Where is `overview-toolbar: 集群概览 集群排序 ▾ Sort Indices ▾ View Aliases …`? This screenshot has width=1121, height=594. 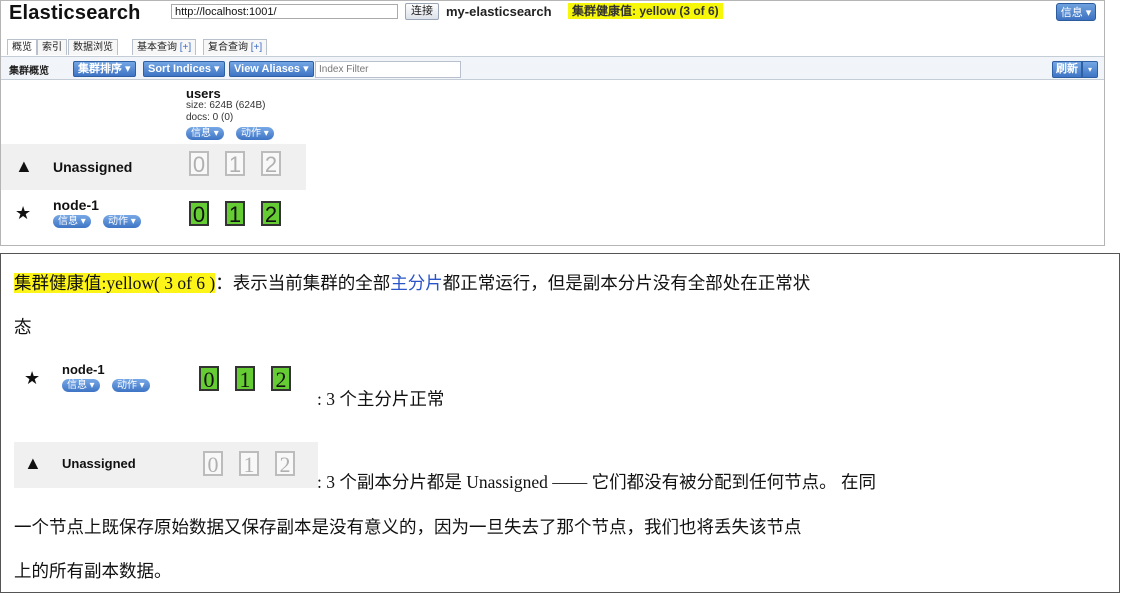
overview-toolbar: 集群概览 集群排序 ▾ Sort Indices ▾ View Aliases … is located at coordinates (552, 68).